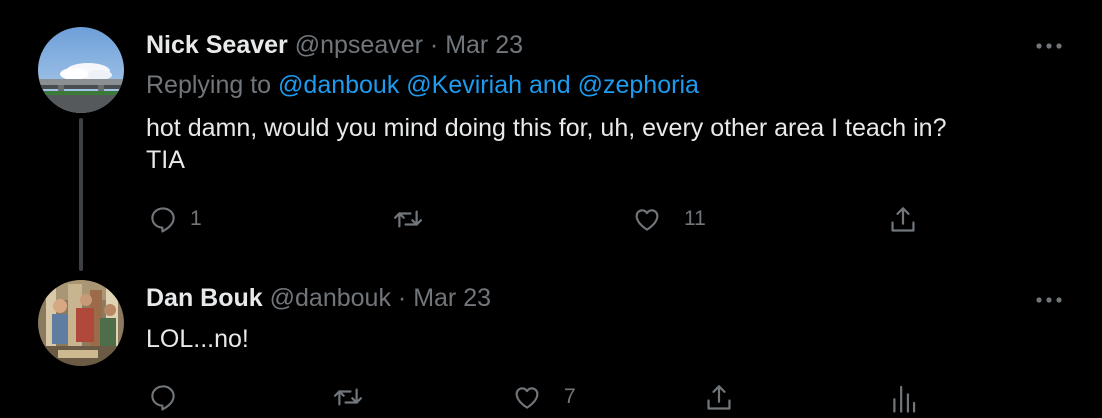 This screenshot has height=418, width=1102. What do you see at coordinates (638, 85) in the screenshot?
I see `mention-link: @zephoria` at bounding box center [638, 85].